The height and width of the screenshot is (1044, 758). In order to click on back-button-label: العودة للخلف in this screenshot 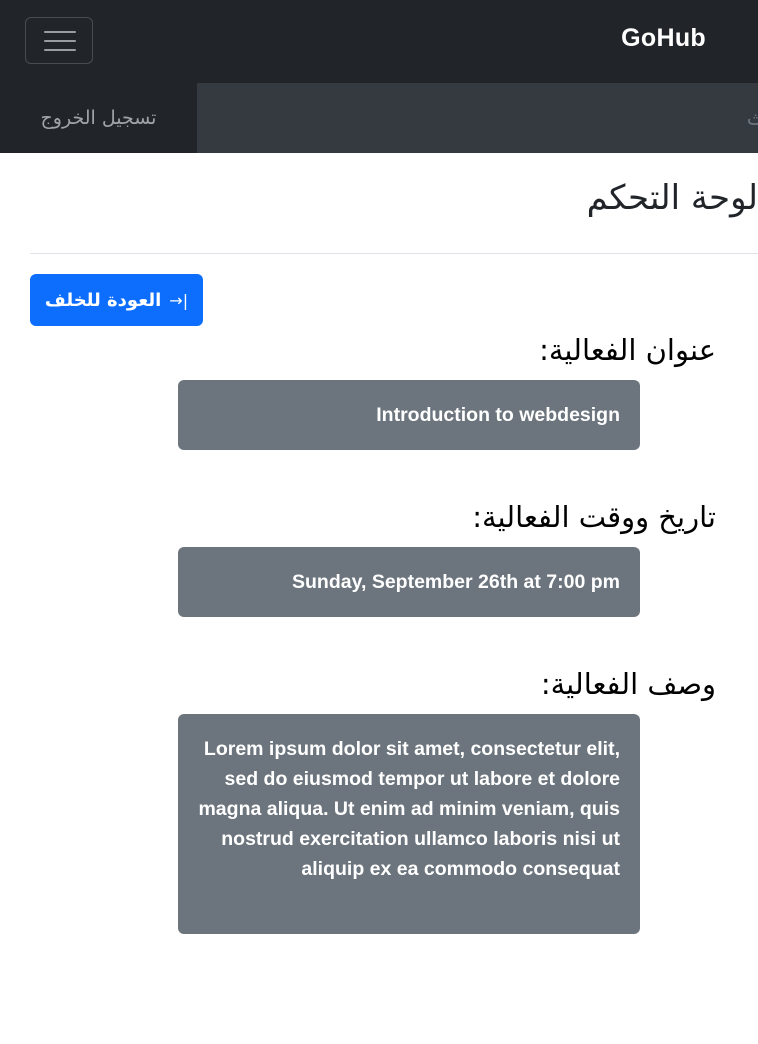, I will do `click(103, 300)`.